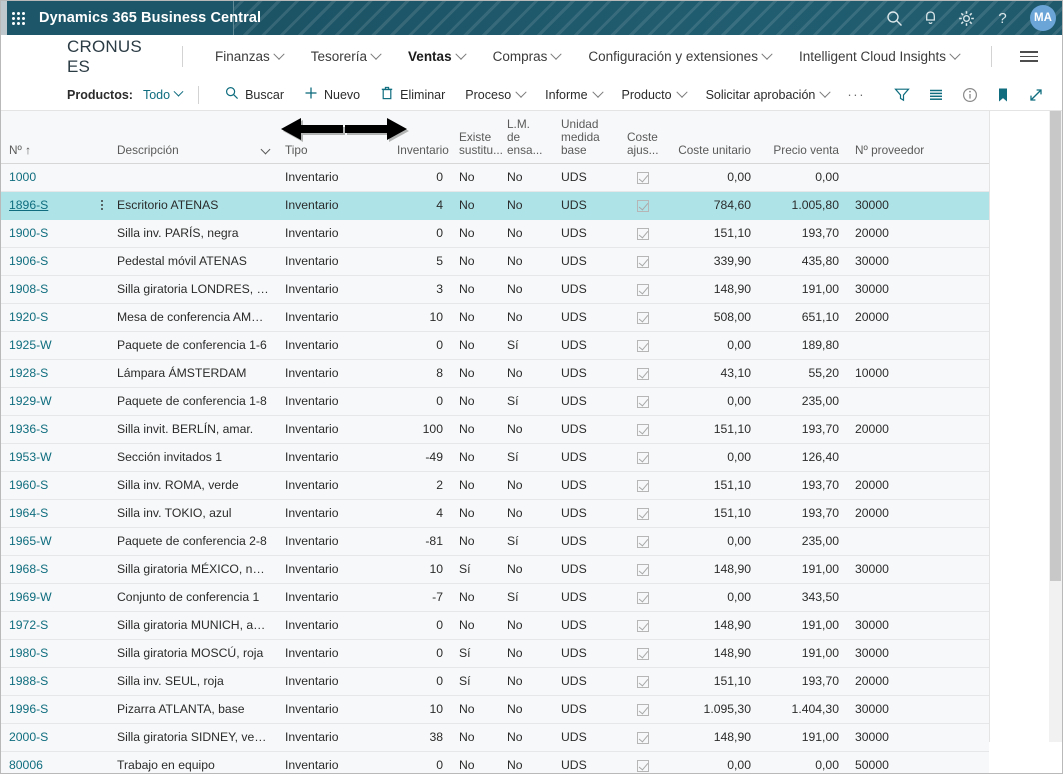 This screenshot has width=1063, height=774. I want to click on cell-no: 1960-S, so click(55, 485).